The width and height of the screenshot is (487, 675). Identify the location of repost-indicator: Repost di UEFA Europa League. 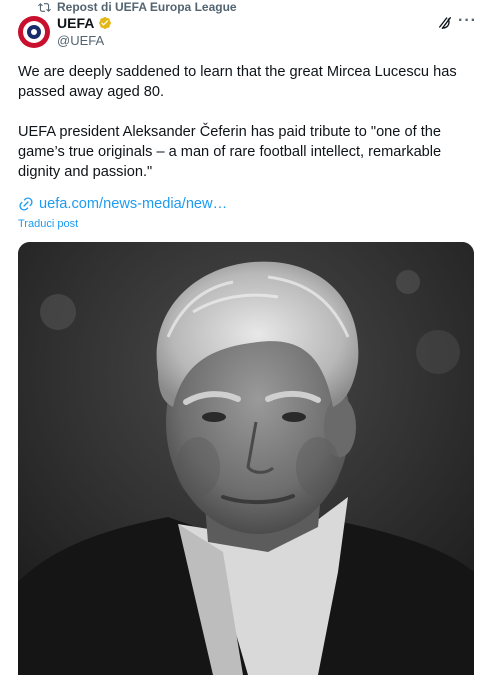
(137, 7).